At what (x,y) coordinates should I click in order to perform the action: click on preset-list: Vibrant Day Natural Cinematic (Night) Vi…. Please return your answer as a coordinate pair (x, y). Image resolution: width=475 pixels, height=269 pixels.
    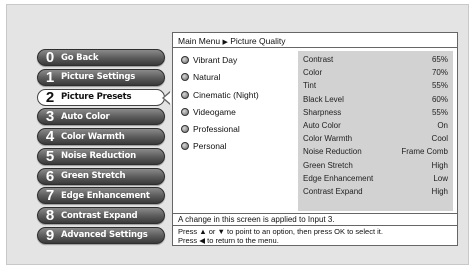
    Looking at the image, I should click on (238, 107).